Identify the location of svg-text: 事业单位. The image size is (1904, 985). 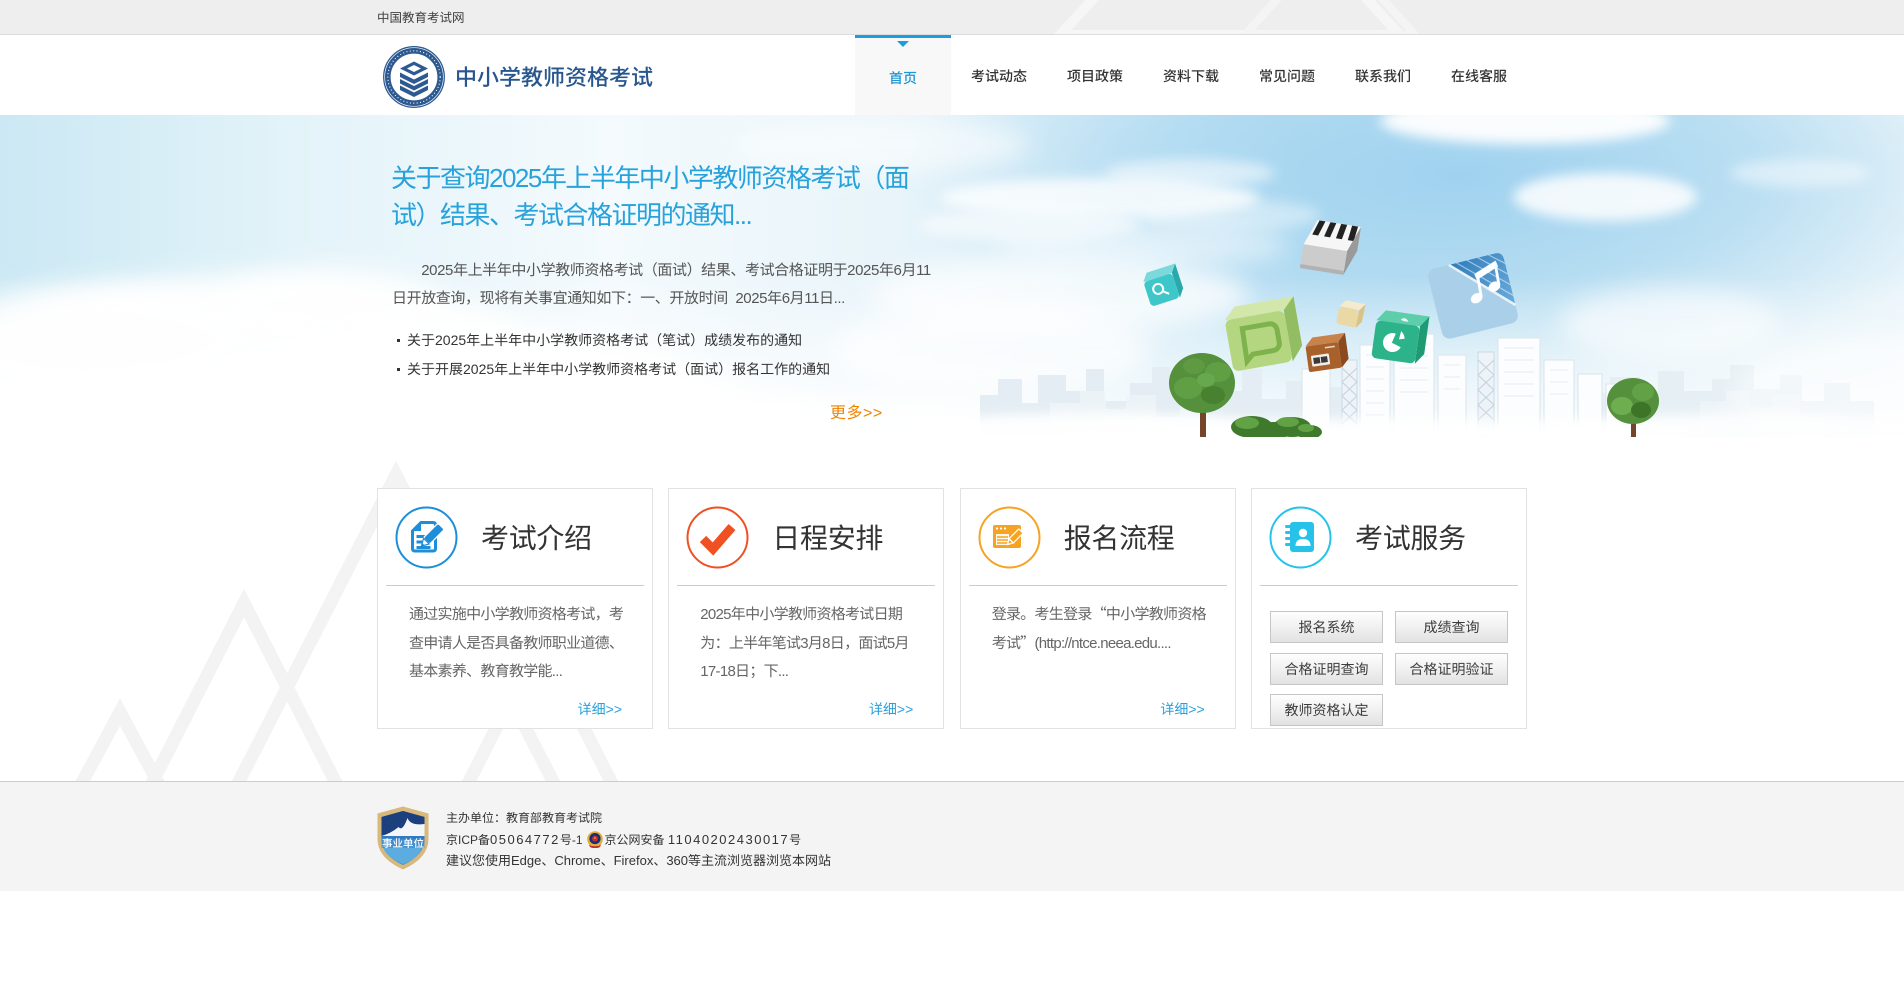
(403, 843).